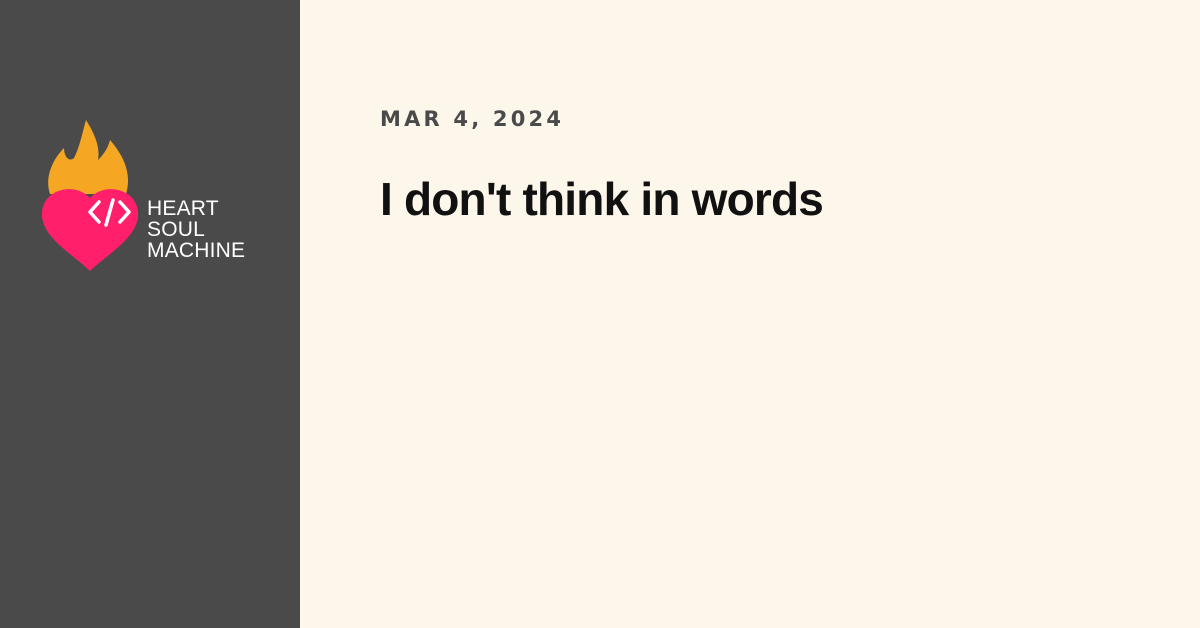  I want to click on flaming-heart-code-icon, so click(90, 195).